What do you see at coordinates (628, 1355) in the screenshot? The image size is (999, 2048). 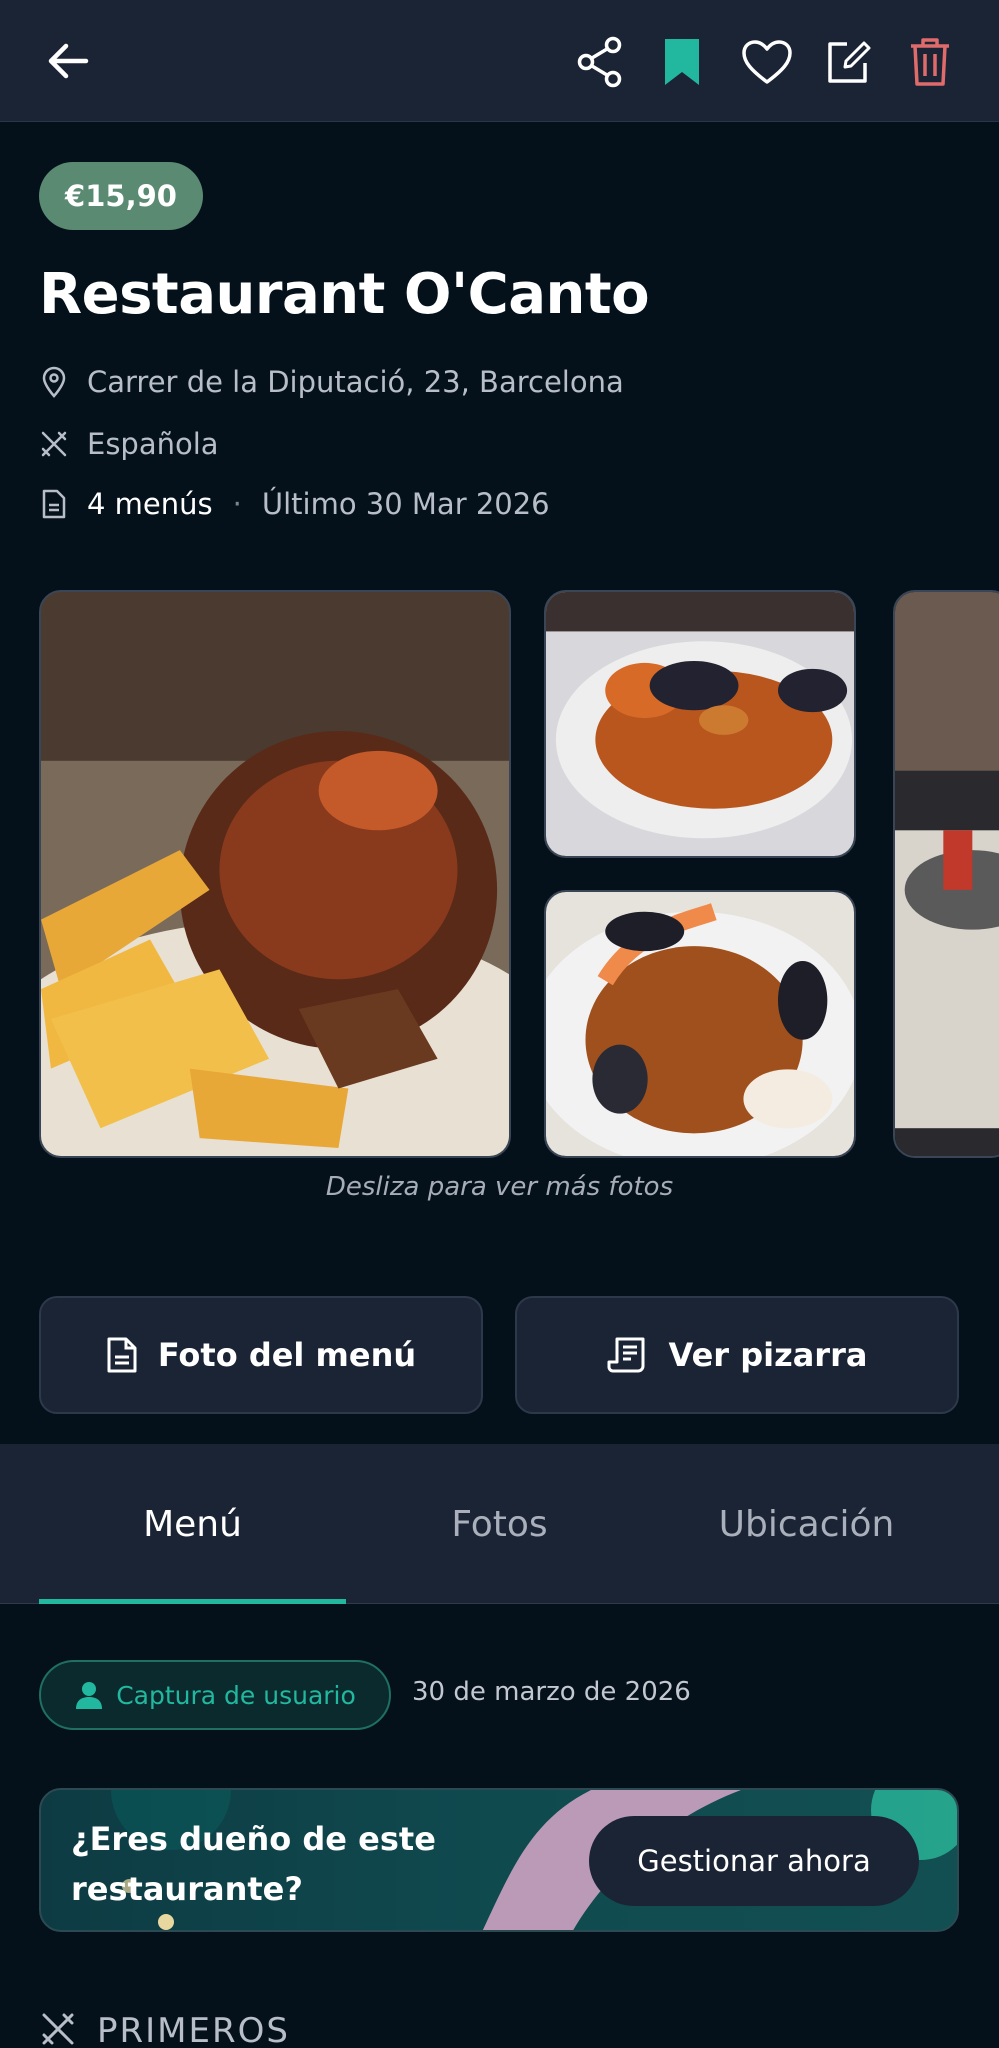 I see `receipt-scroll-icon` at bounding box center [628, 1355].